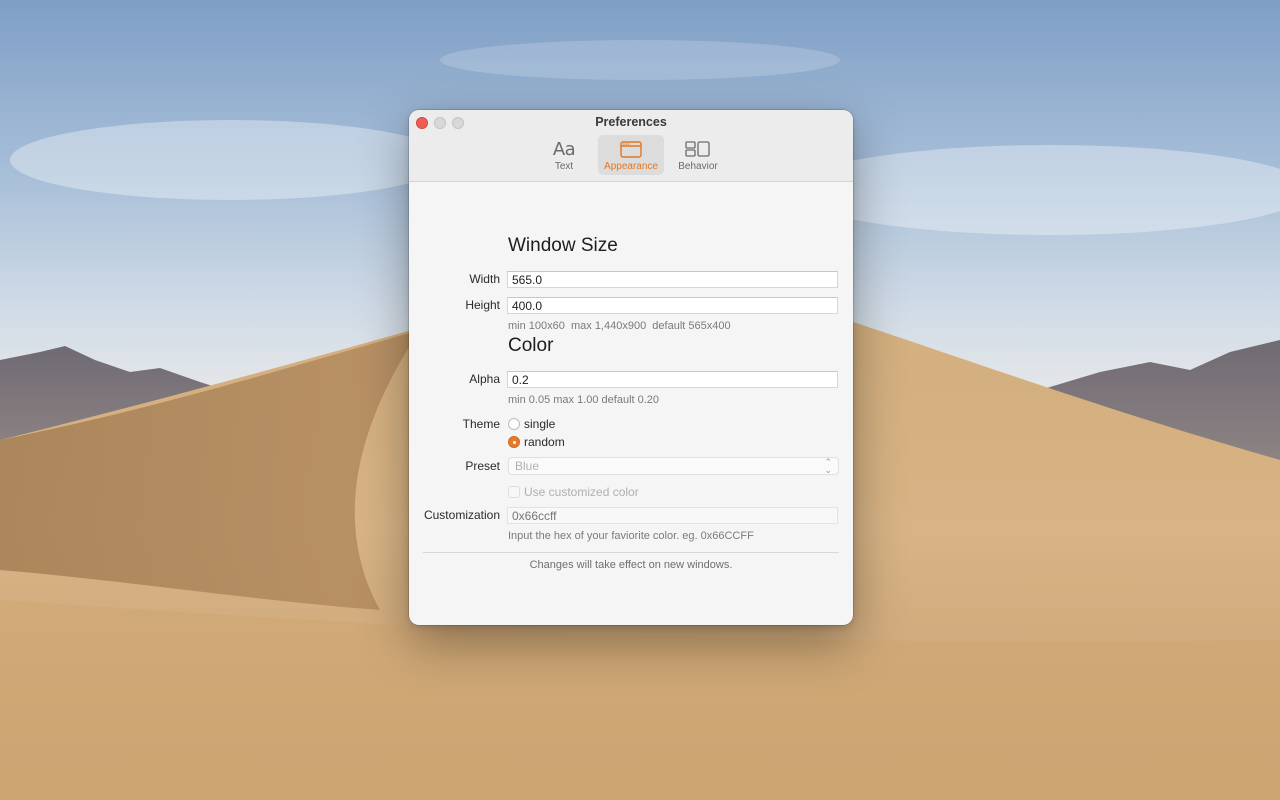  What do you see at coordinates (631, 122) in the screenshot?
I see `window-title: Preferences` at bounding box center [631, 122].